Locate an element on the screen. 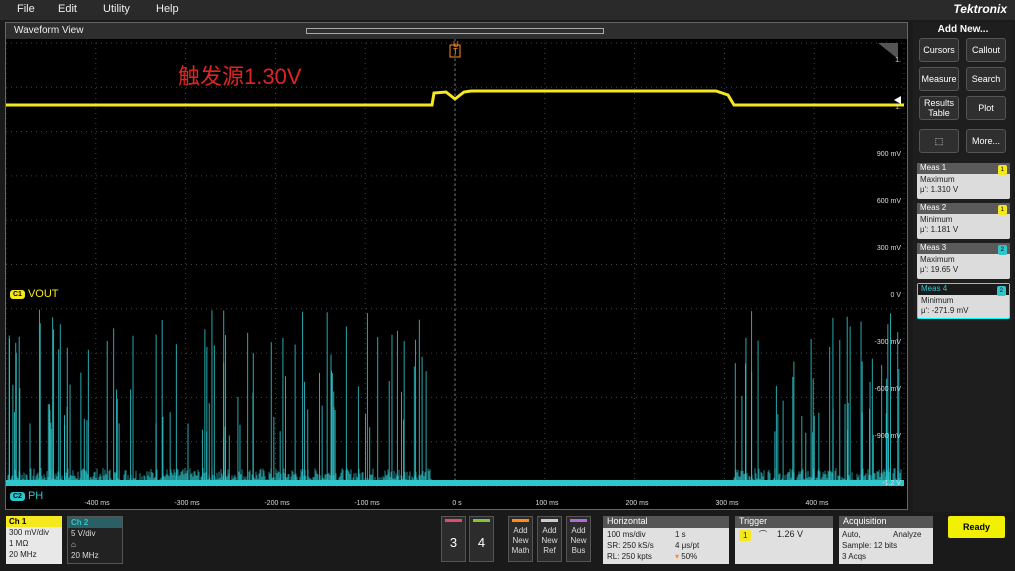 The width and height of the screenshot is (1015, 571). add-math-button: Add New Math is located at coordinates (520, 539).